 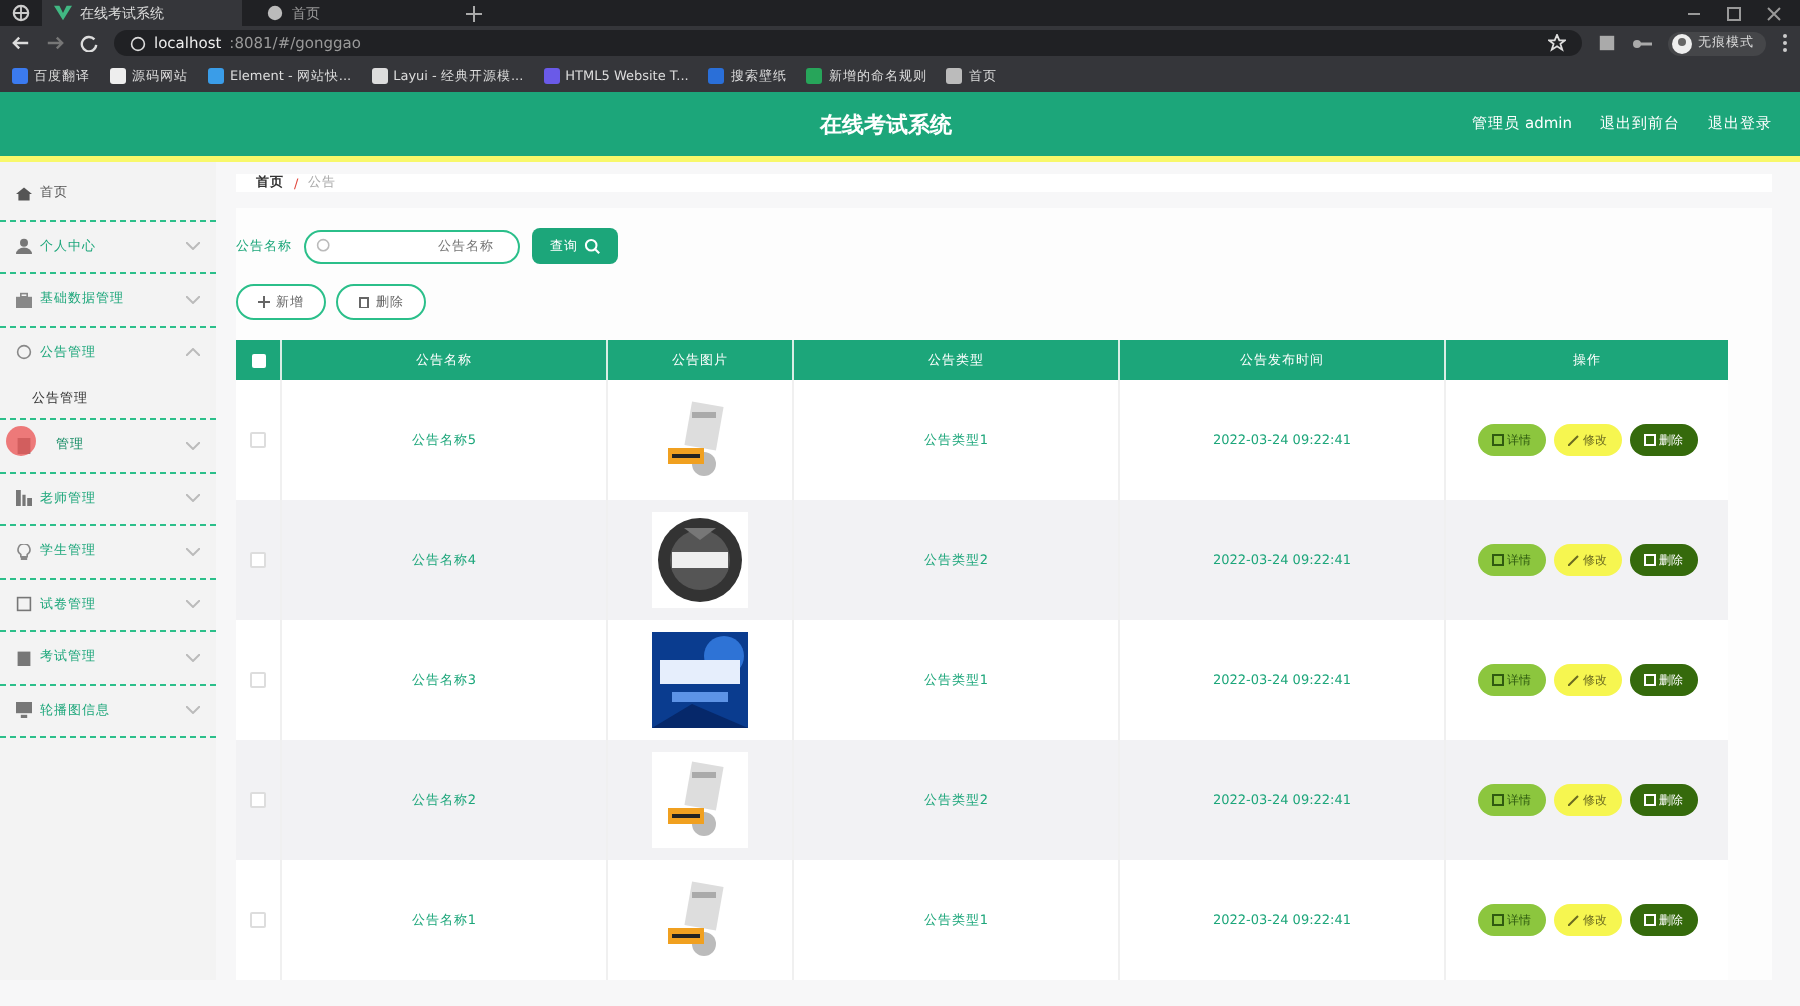 What do you see at coordinates (193, 352) in the screenshot?
I see `chevron-up-icon` at bounding box center [193, 352].